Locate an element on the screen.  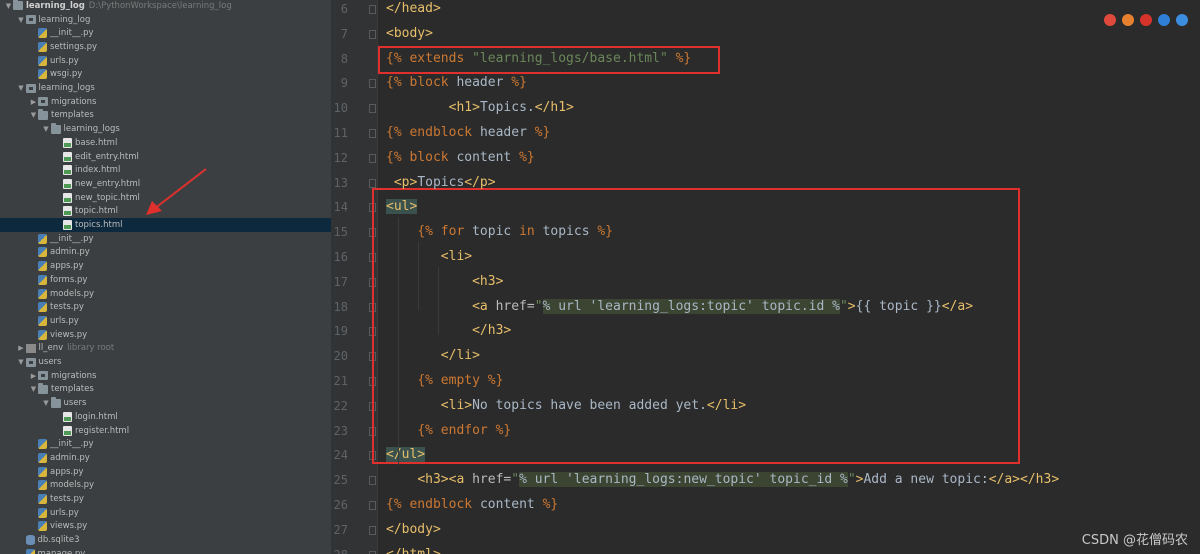
code-line: </html> is located at coordinates (413, 548).